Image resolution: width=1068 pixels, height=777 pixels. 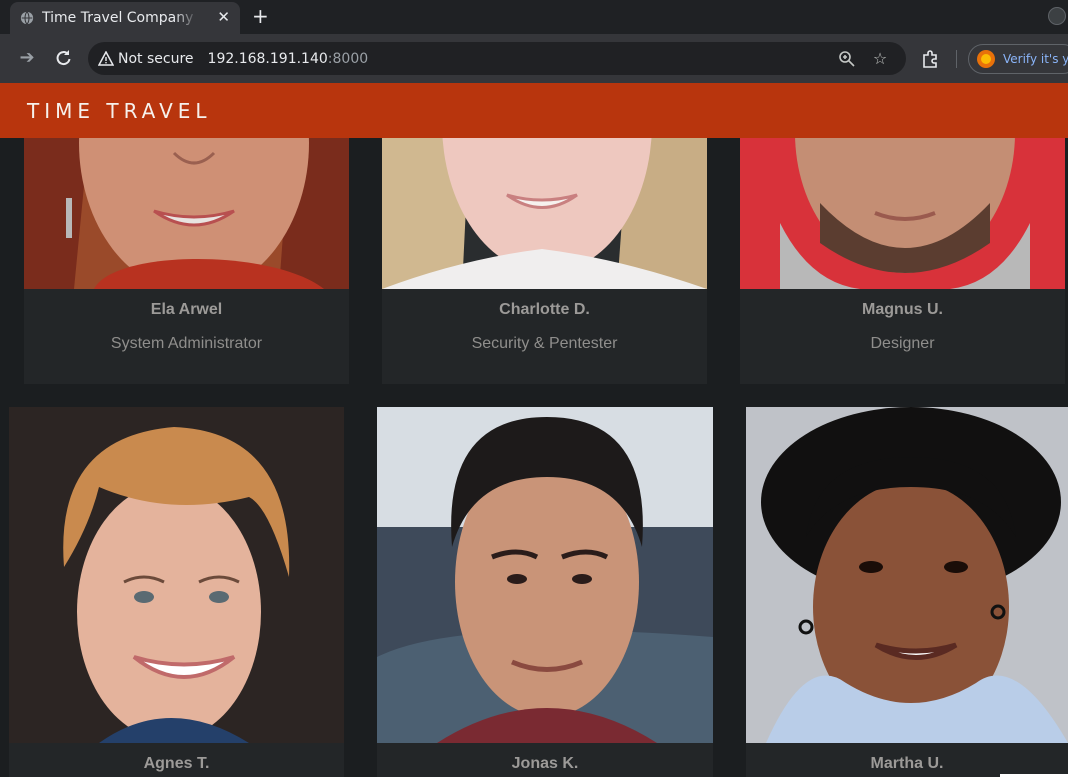 What do you see at coordinates (267, 58) in the screenshot?
I see `url-host: 192.168.191.140` at bounding box center [267, 58].